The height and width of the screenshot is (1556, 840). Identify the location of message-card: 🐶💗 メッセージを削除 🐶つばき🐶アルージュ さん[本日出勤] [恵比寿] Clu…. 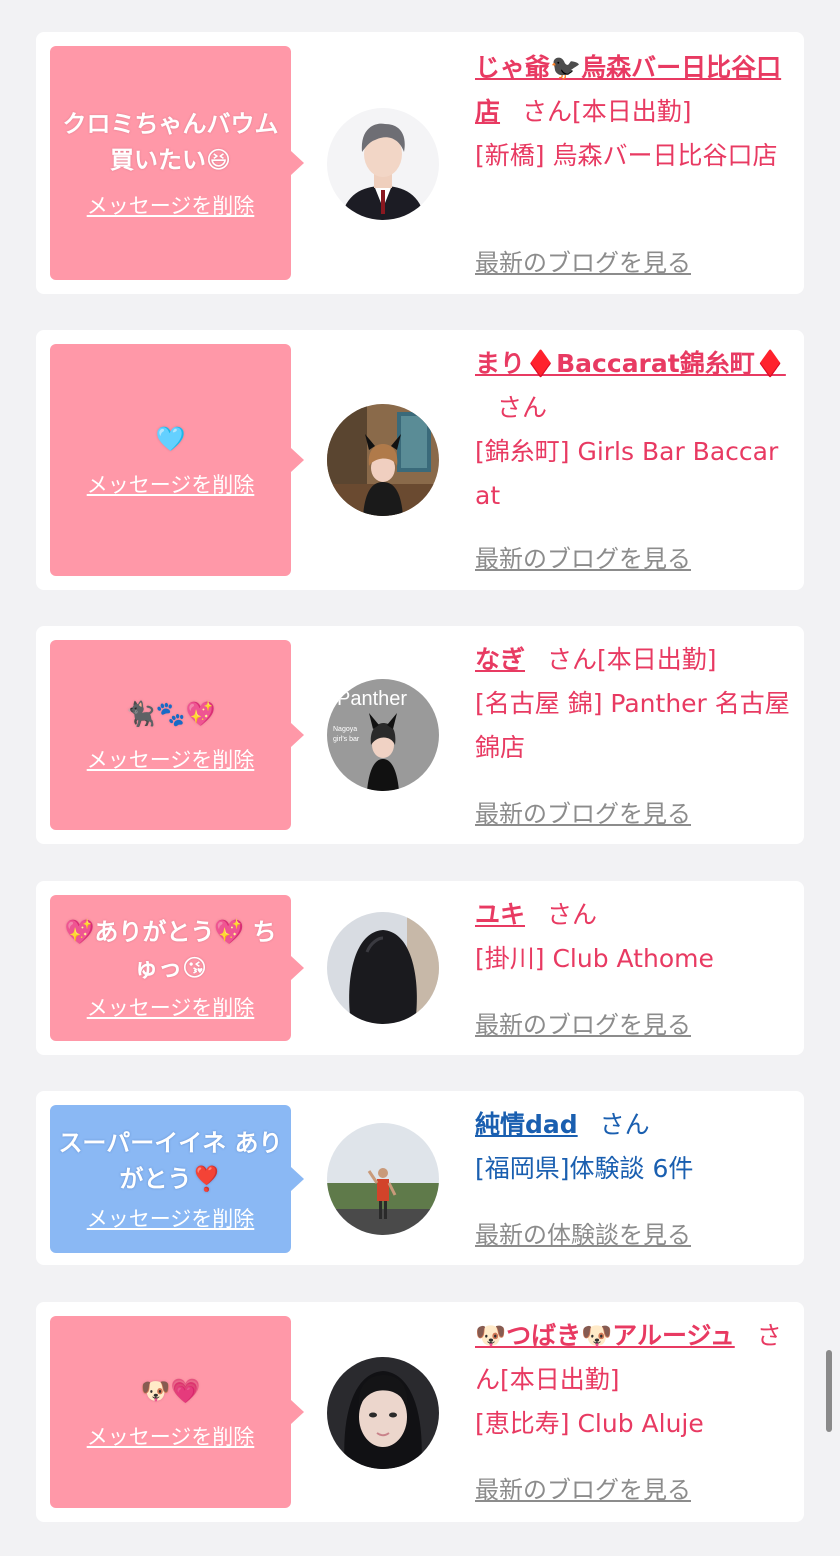
(420, 1412).